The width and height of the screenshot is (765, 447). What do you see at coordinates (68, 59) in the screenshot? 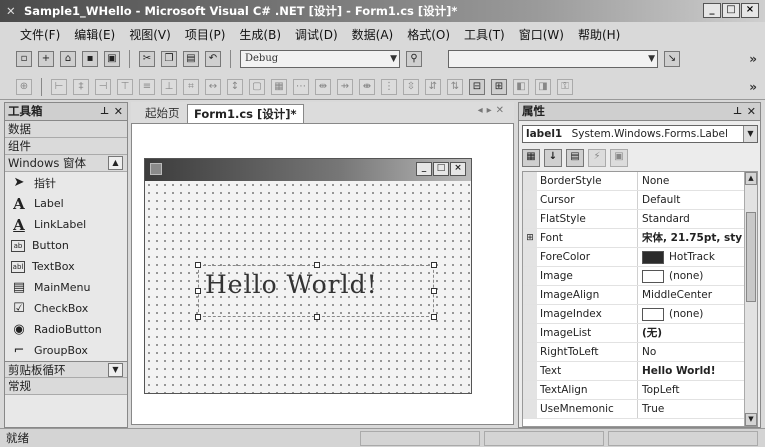
I see `open-icon: ⌂` at bounding box center [68, 59].